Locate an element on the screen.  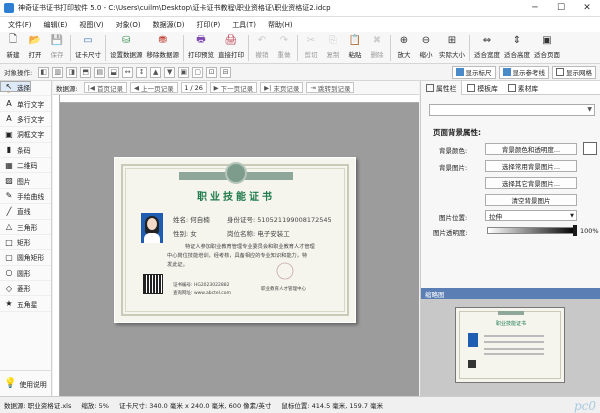
toolbar-button-12: 📋 粘贴 is located at coordinates (355, 48).